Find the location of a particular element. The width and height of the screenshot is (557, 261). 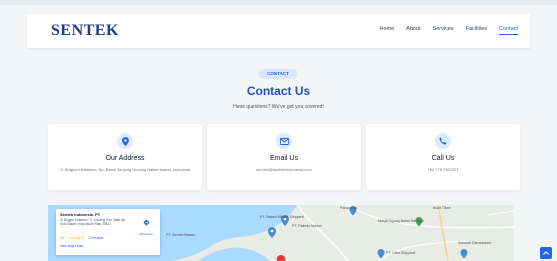

reviews-link: 13 reviews is located at coordinates (95, 238).